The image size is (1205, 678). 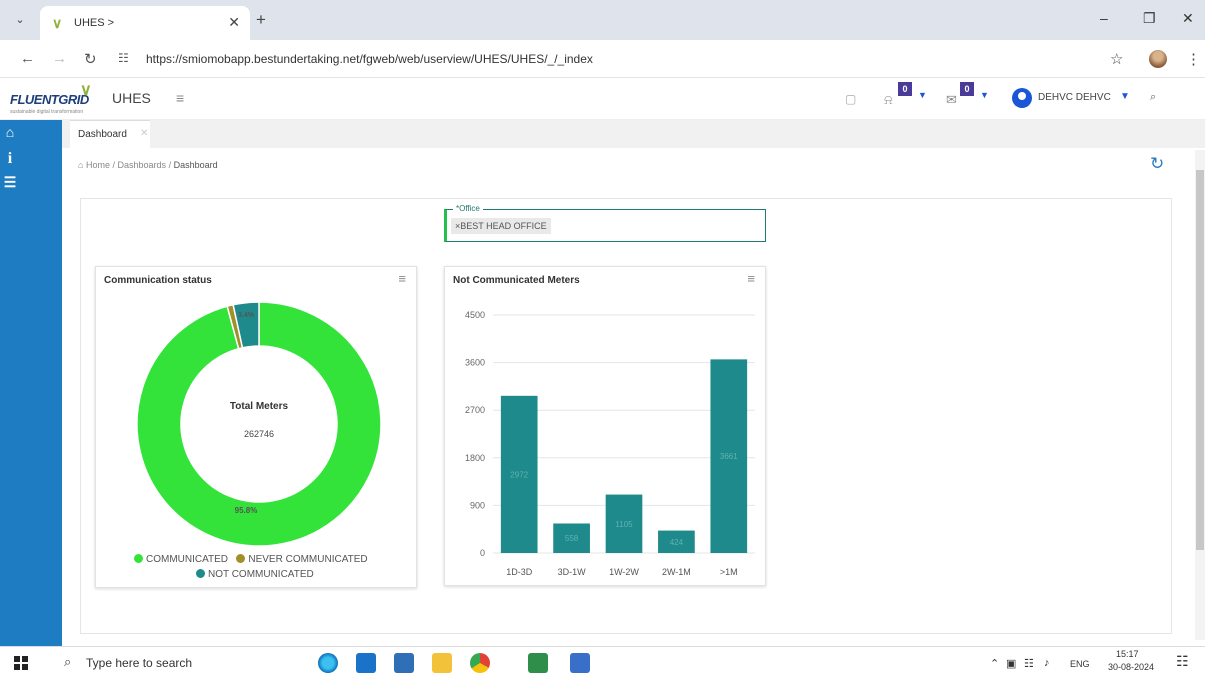 I want to click on breadcrumb-dashboards: Dashboards, so click(x=142, y=165).